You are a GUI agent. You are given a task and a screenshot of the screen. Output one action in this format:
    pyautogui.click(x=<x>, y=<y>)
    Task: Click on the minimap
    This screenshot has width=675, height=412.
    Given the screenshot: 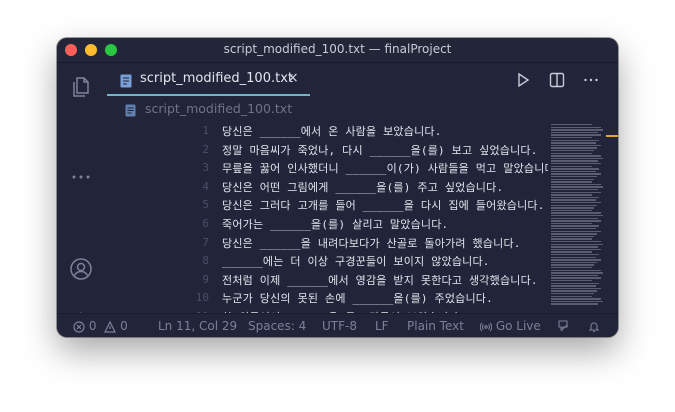 What is the action you would take?
    pyautogui.click(x=576, y=216)
    